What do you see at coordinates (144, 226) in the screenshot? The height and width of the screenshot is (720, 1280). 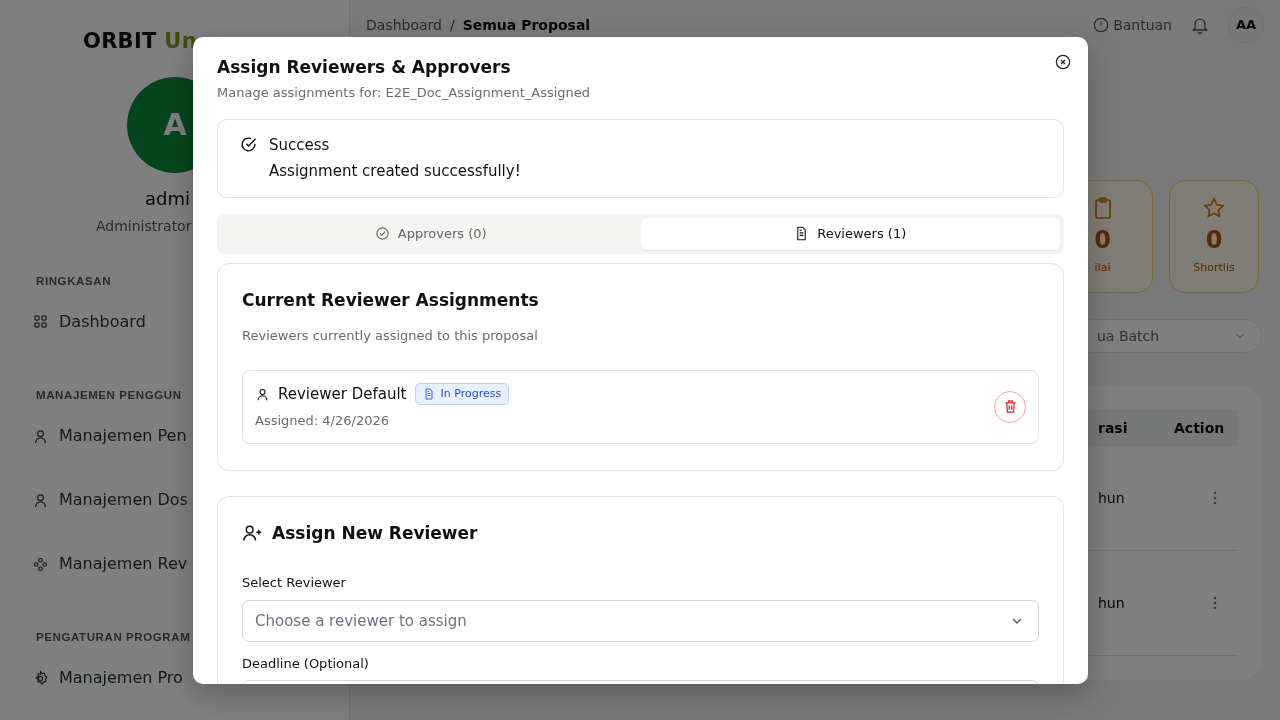 I see `user-role: Administrator` at bounding box center [144, 226].